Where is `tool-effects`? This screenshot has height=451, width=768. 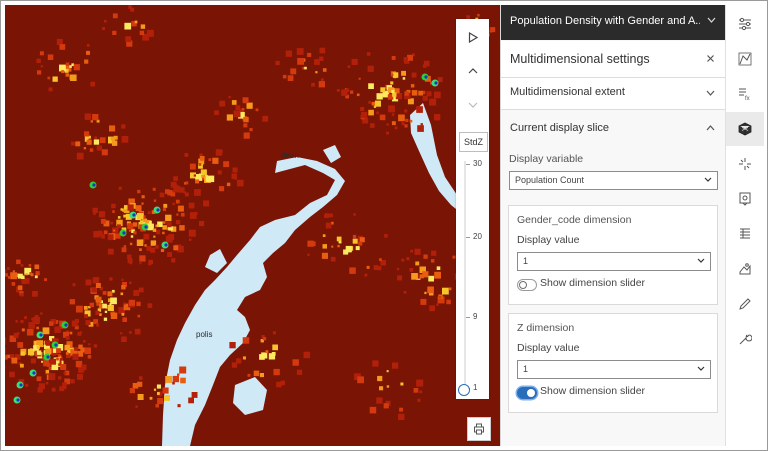
tool-effects is located at coordinates (745, 164).